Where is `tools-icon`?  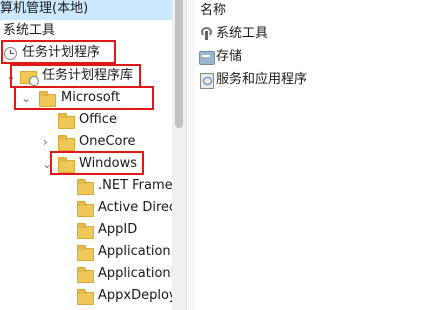
tools-icon is located at coordinates (206, 33).